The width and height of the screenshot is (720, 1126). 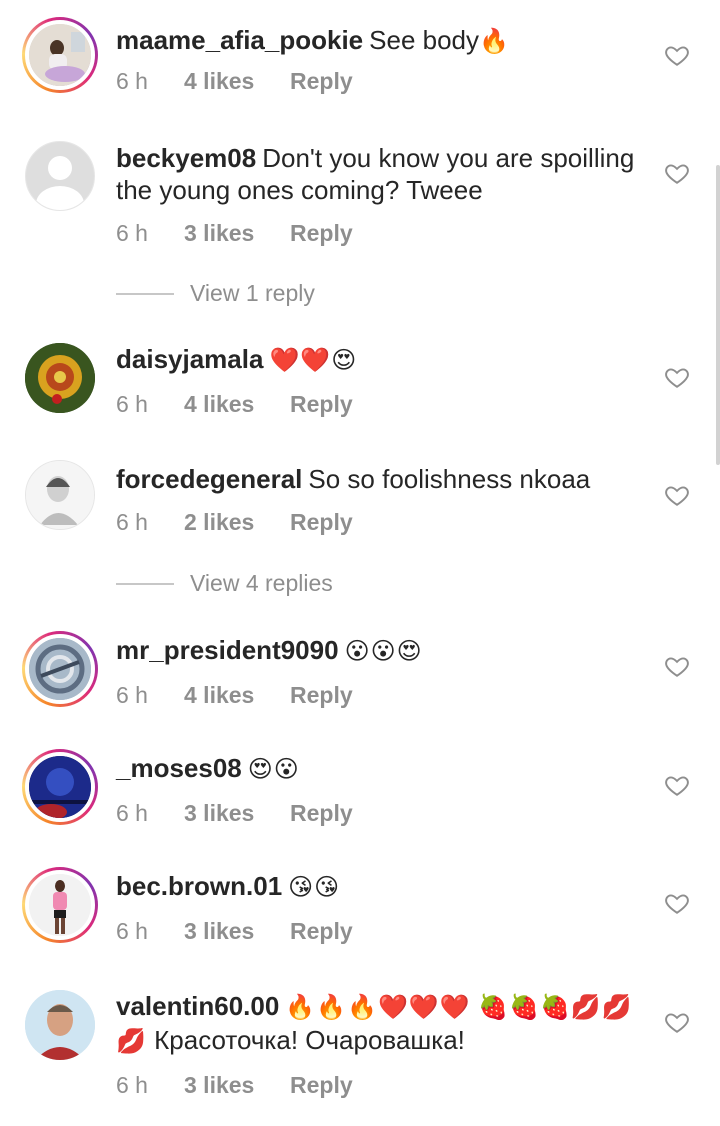 I want to click on view-replies-label: View 1 reply, so click(x=252, y=293).